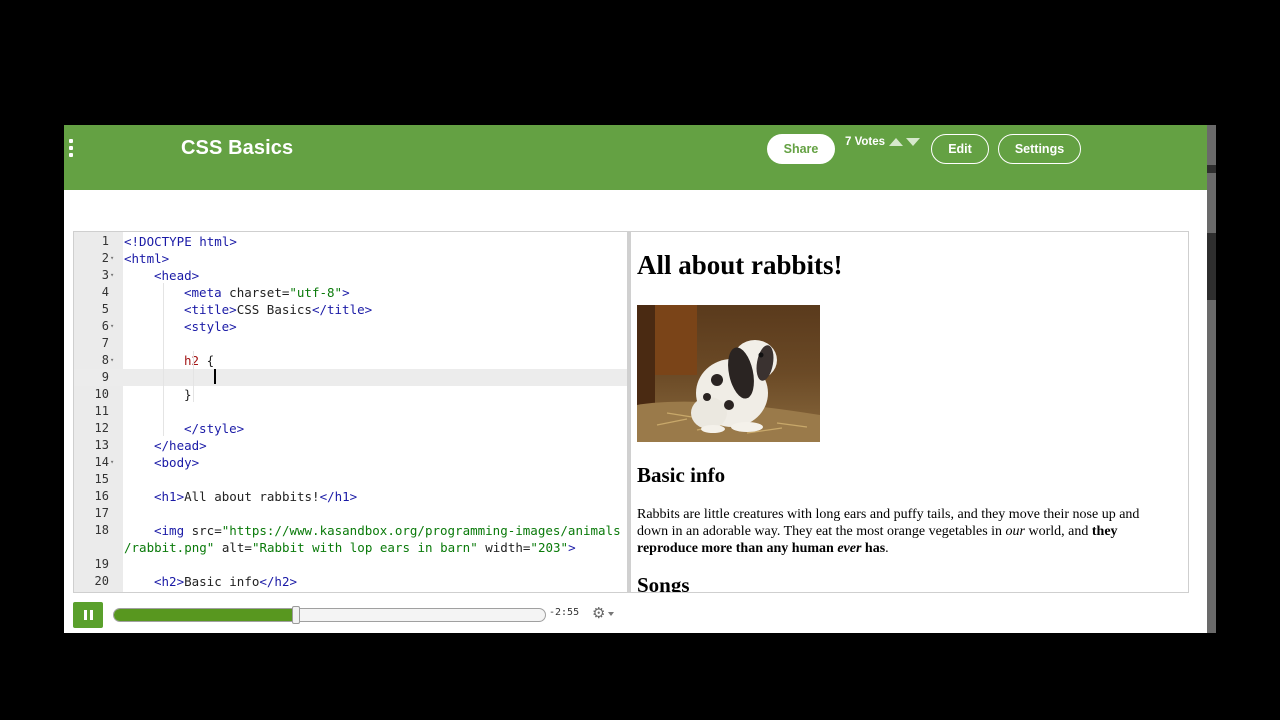  I want to click on settings-button: Settings, so click(1039, 149).